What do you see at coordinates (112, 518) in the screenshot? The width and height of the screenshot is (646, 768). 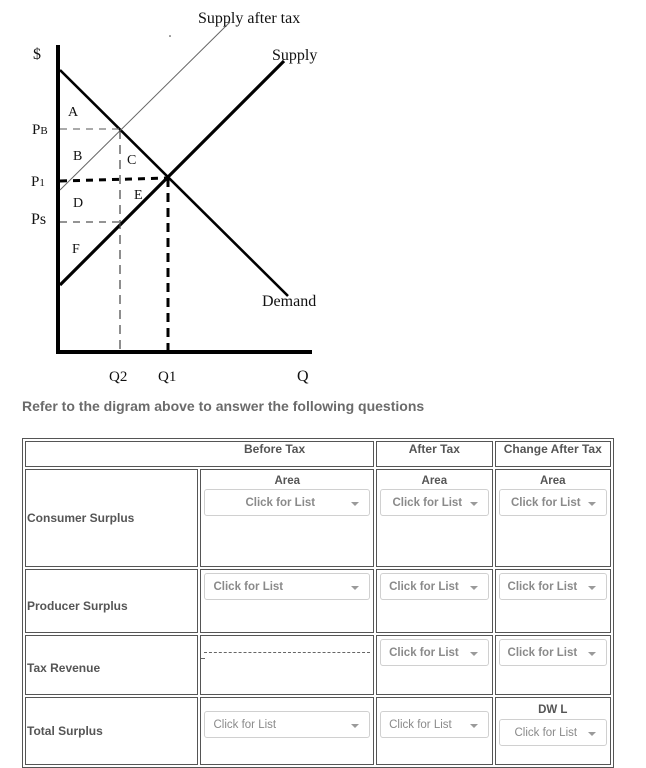 I see `row-label-consumer-surplus: Consumer Surplus` at bounding box center [112, 518].